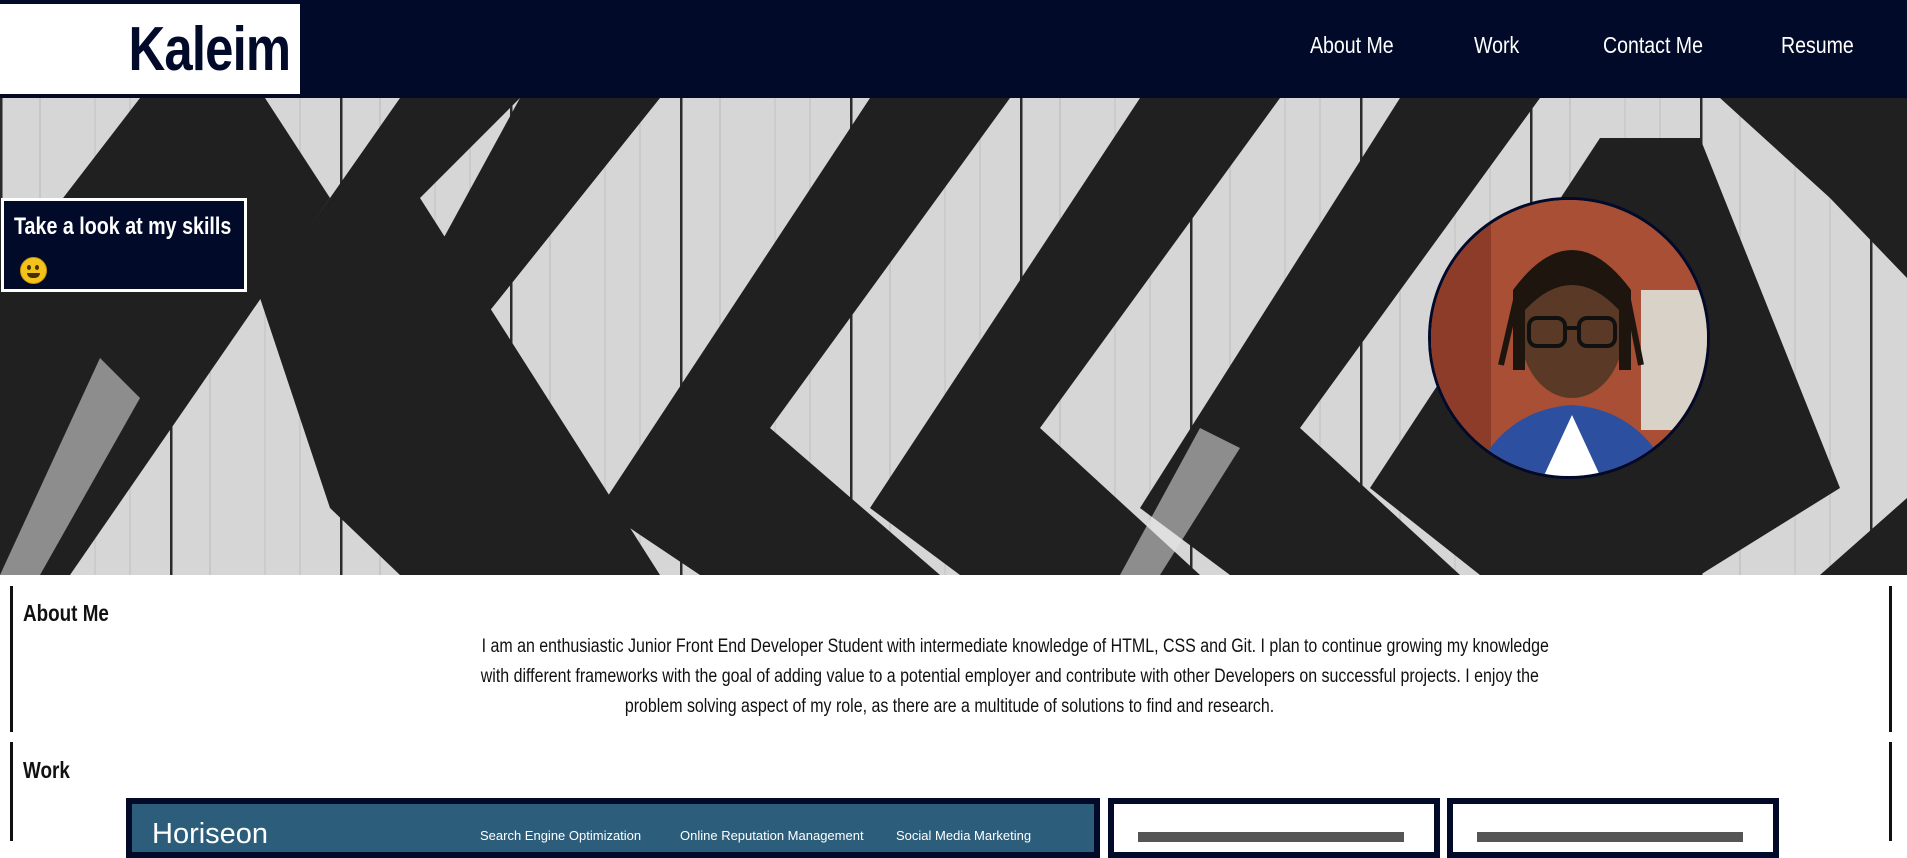  I want to click on work-section-border, so click(11, 791).